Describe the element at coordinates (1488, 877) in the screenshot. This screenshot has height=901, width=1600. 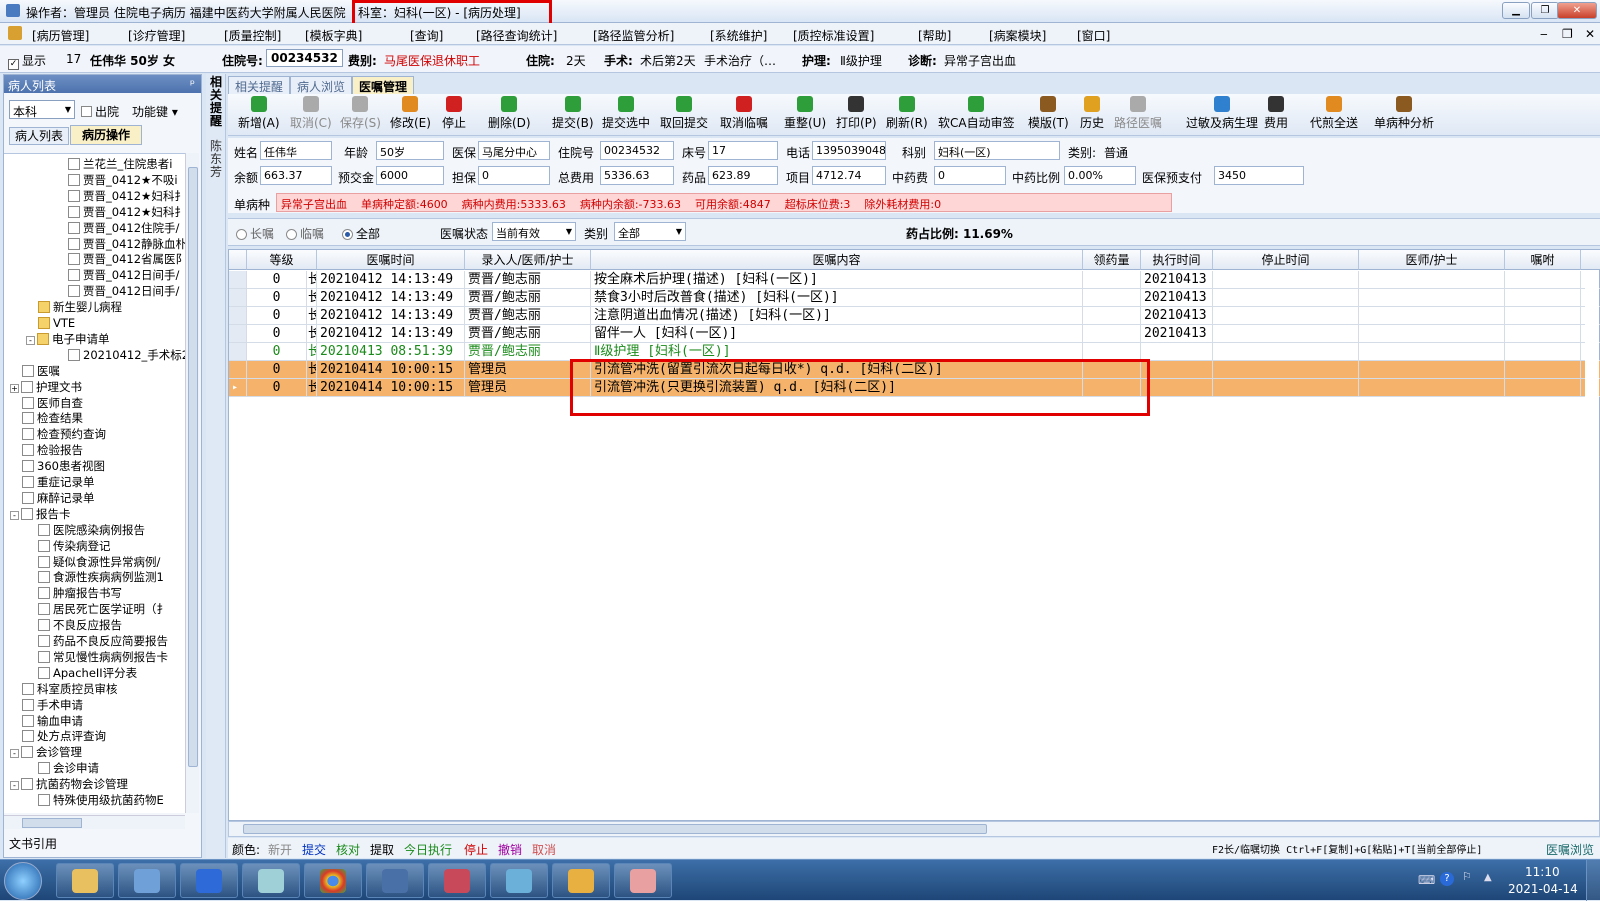
I see `tray-expand-icon: ▲` at that location.